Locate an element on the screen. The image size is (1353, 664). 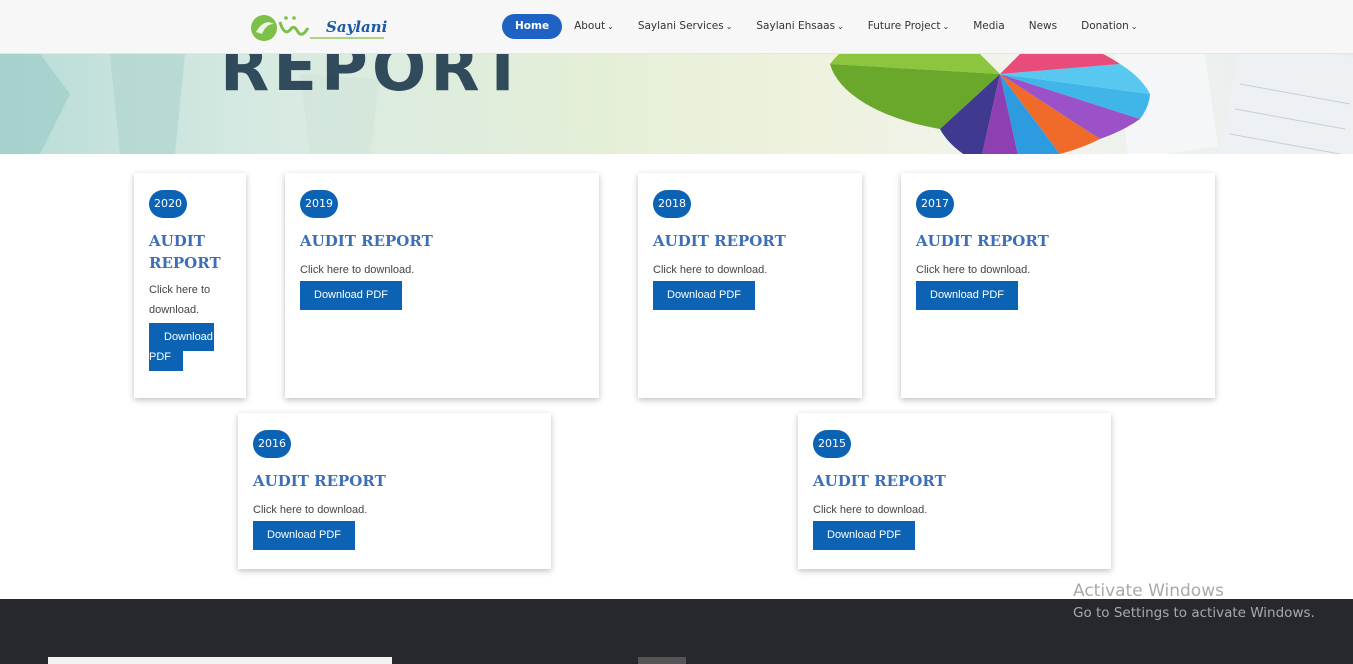
nav-item-future-project: Future Project ⌄ is located at coordinates (908, 26).